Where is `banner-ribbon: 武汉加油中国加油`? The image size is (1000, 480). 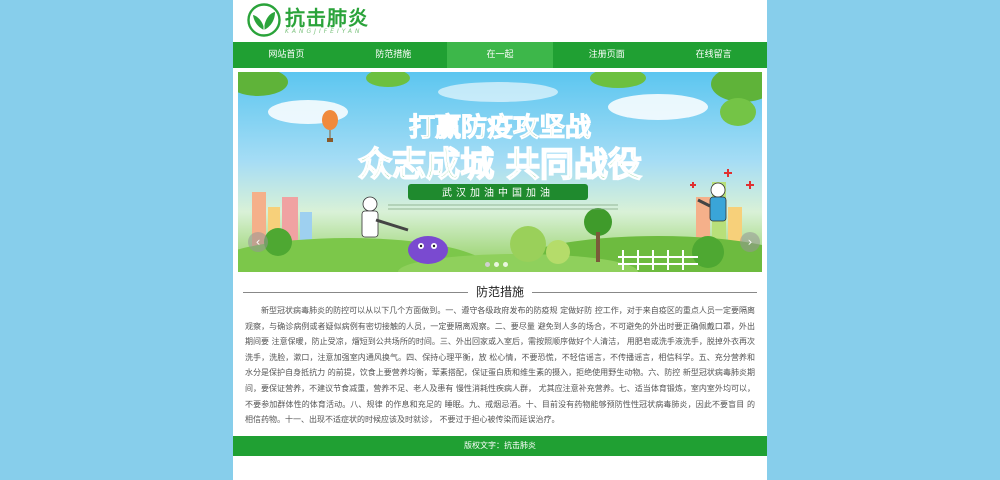
banner-ribbon: 武汉加油中国加油 is located at coordinates (498, 192).